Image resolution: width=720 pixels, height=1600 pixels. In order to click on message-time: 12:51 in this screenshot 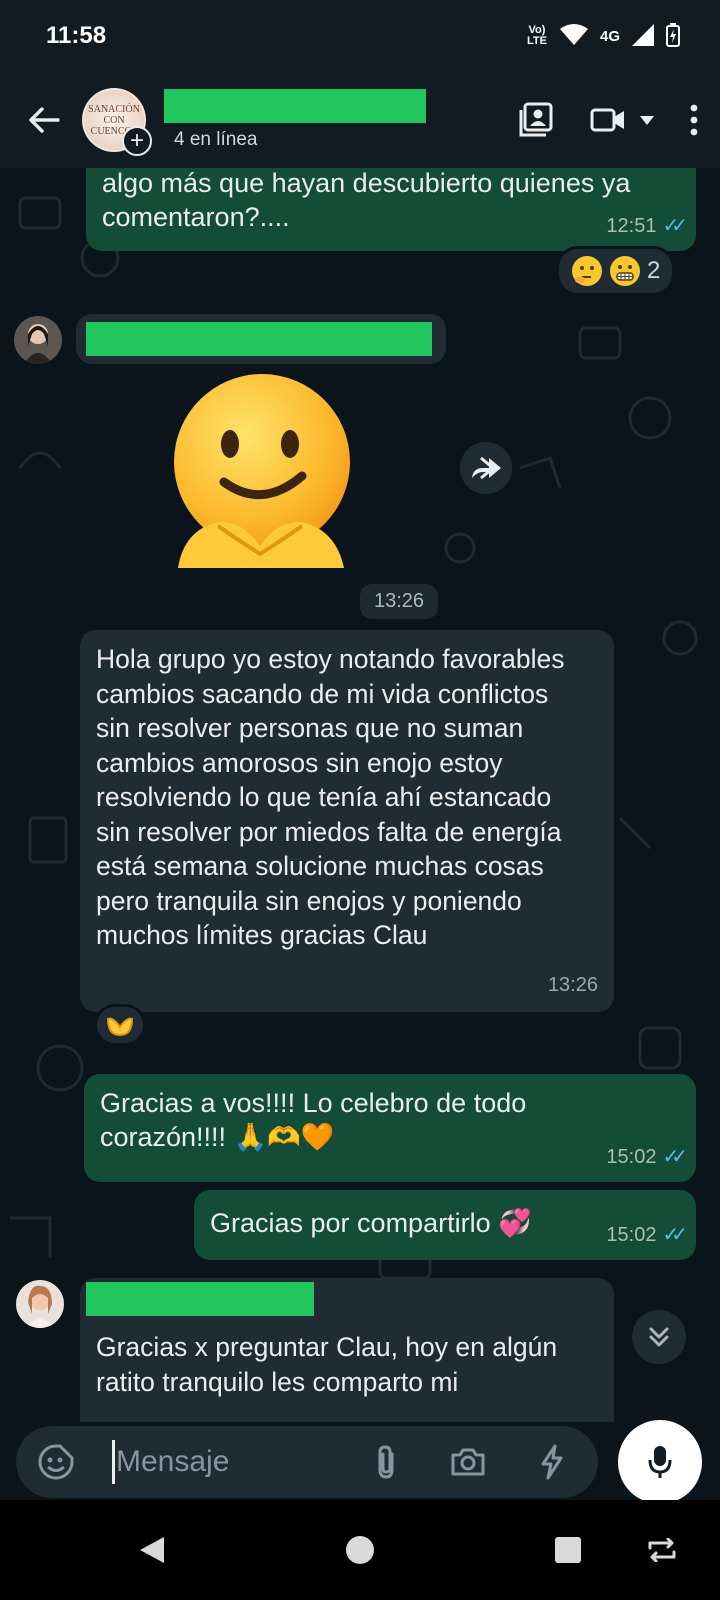, I will do `click(631, 226)`.